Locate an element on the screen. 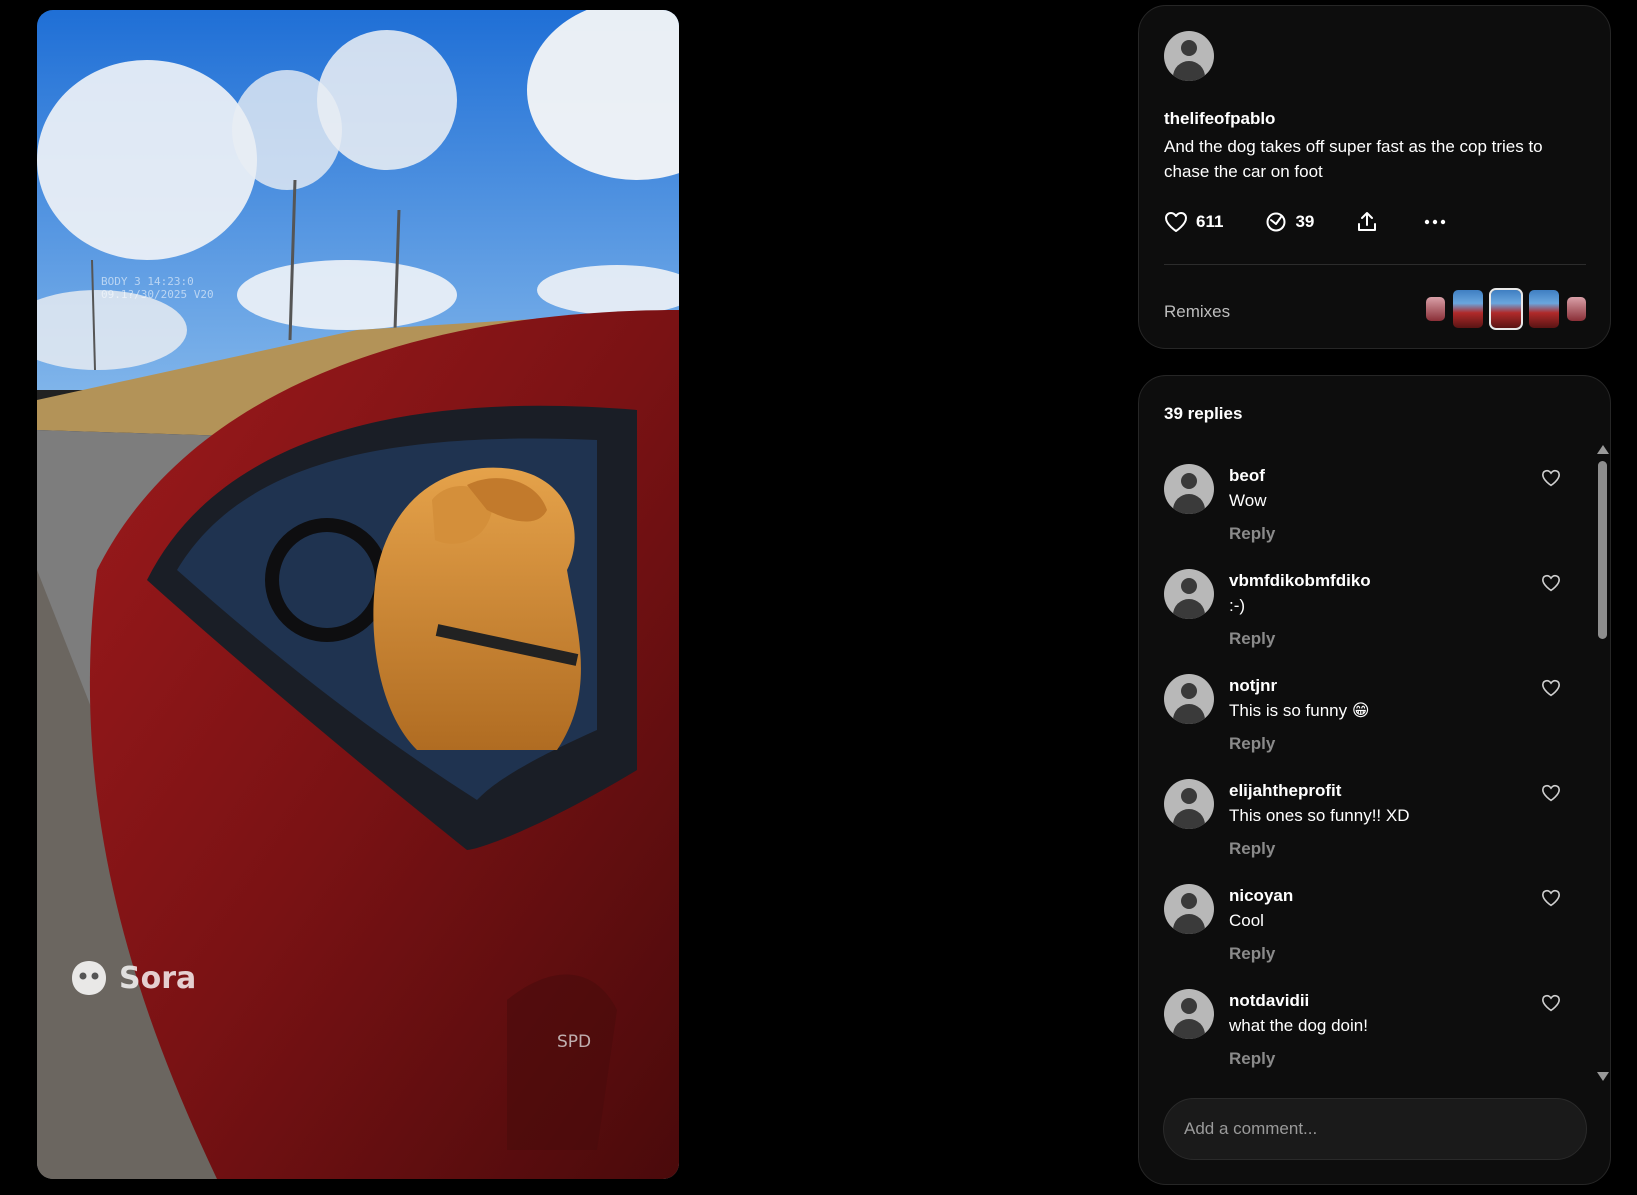 The height and width of the screenshot is (1195, 1637). like-button: 611 is located at coordinates (1193, 222).